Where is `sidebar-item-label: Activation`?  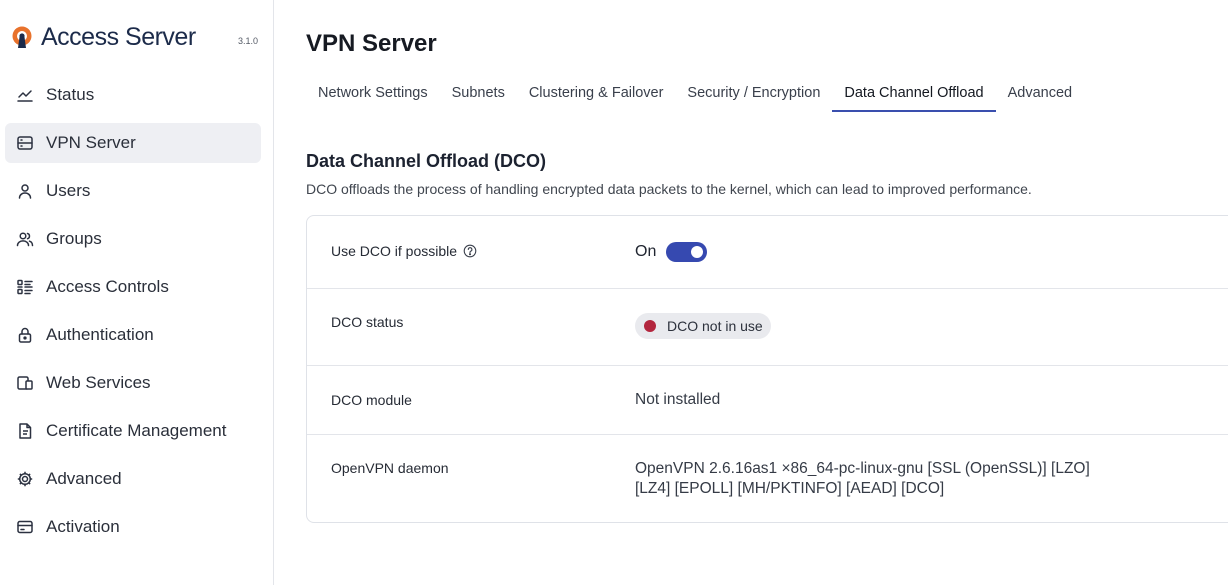 sidebar-item-label: Activation is located at coordinates (83, 526).